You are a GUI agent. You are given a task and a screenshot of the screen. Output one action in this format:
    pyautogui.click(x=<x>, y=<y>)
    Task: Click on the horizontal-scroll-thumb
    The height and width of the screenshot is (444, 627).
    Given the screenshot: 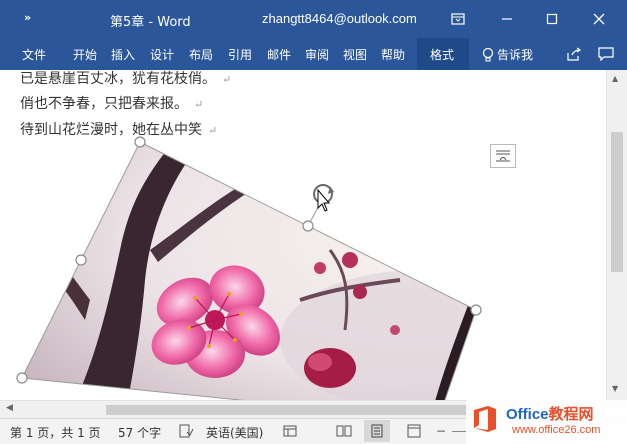 What is the action you would take?
    pyautogui.click(x=301, y=410)
    